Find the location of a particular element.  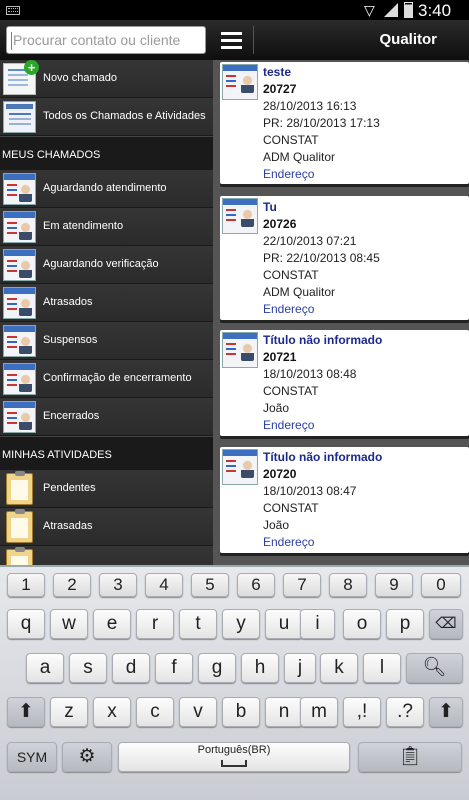

menu-item-late-activities: Atrasadas is located at coordinates (106, 527).